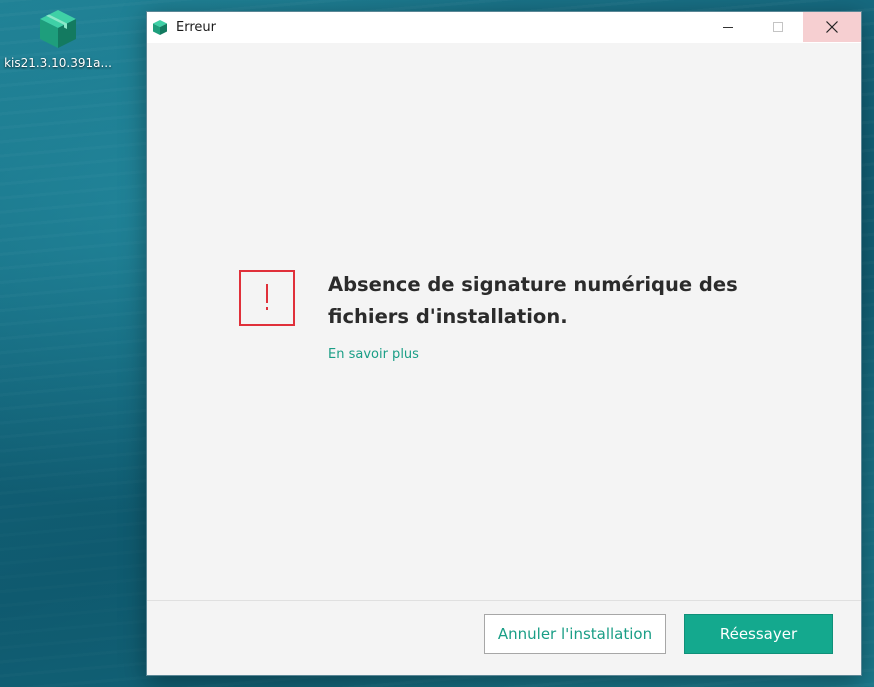 The height and width of the screenshot is (687, 874). I want to click on retry-button: Réessayer, so click(758, 634).